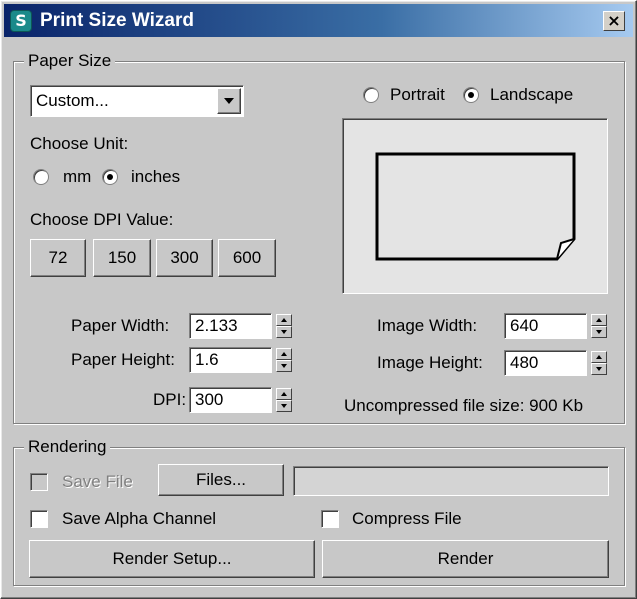 The height and width of the screenshot is (599, 637). I want to click on portrait-radio, so click(371, 95).